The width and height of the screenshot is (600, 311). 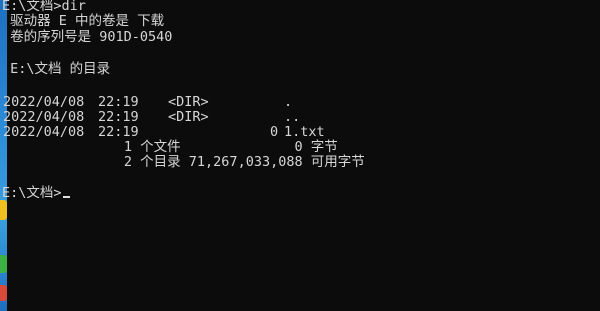 I want to click on command-prompt: E:\文档>, so click(x=36, y=193).